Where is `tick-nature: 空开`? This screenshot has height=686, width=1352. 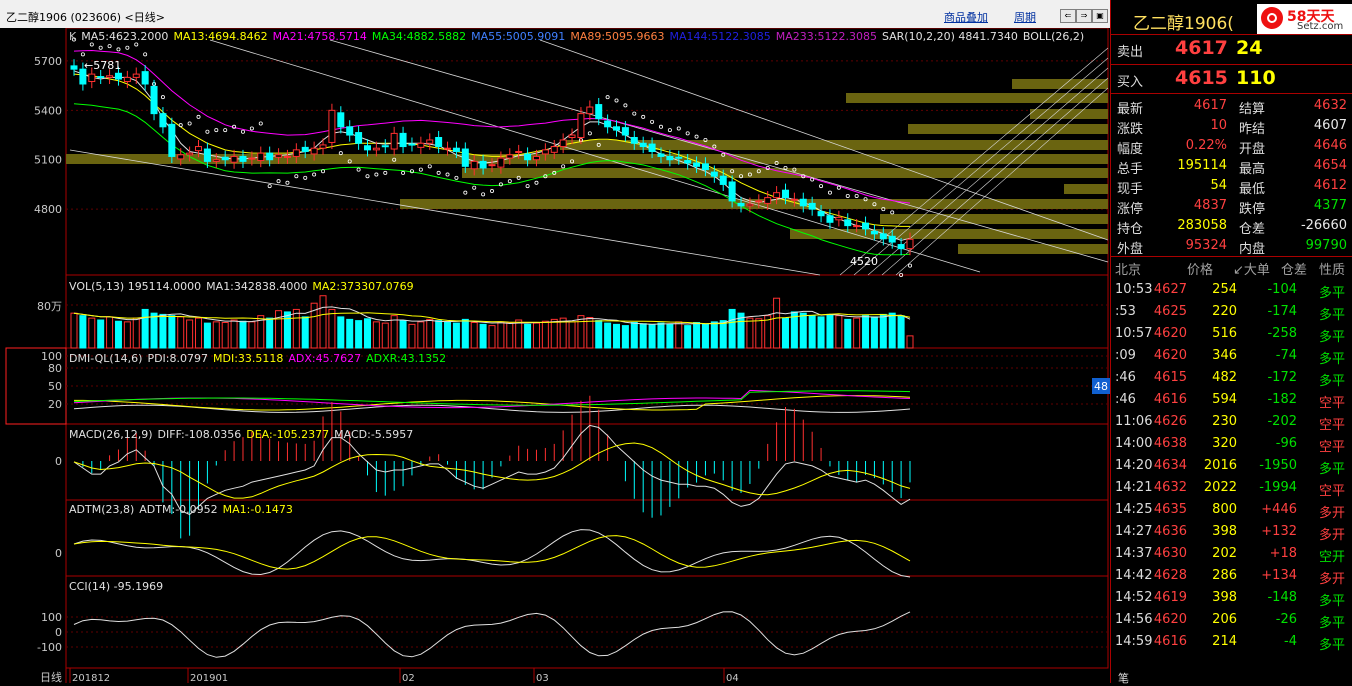 tick-nature: 空开 is located at coordinates (1332, 557).